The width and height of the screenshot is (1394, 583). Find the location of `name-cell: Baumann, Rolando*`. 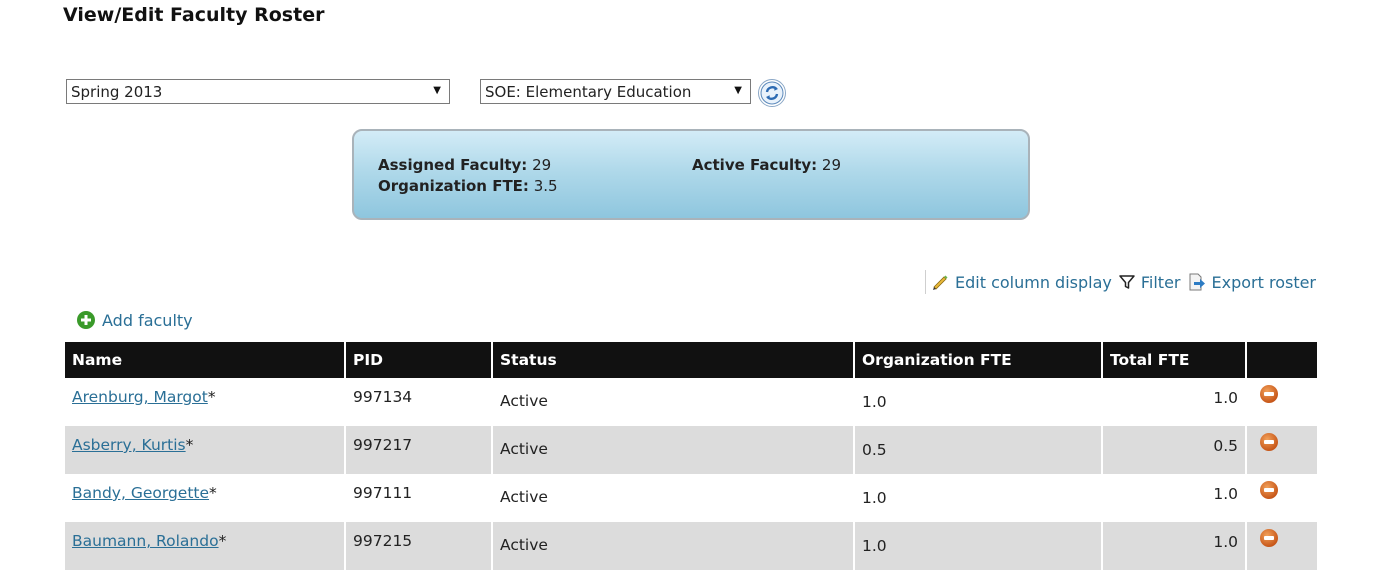

name-cell: Baumann, Rolando* is located at coordinates (205, 546).